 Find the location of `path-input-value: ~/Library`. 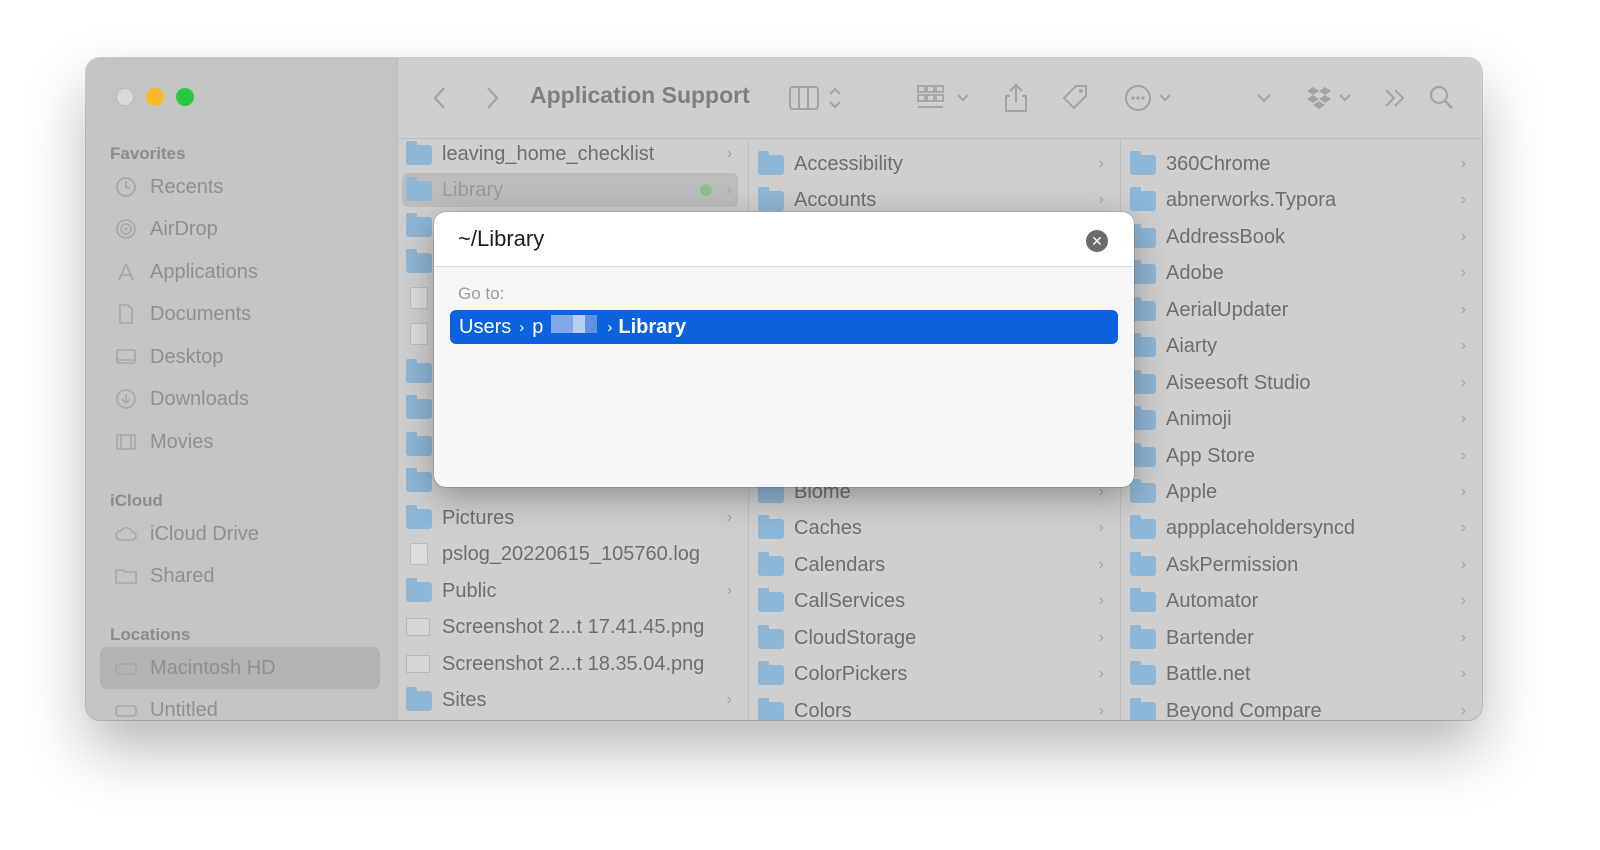

path-input-value: ~/Library is located at coordinates (501, 239).